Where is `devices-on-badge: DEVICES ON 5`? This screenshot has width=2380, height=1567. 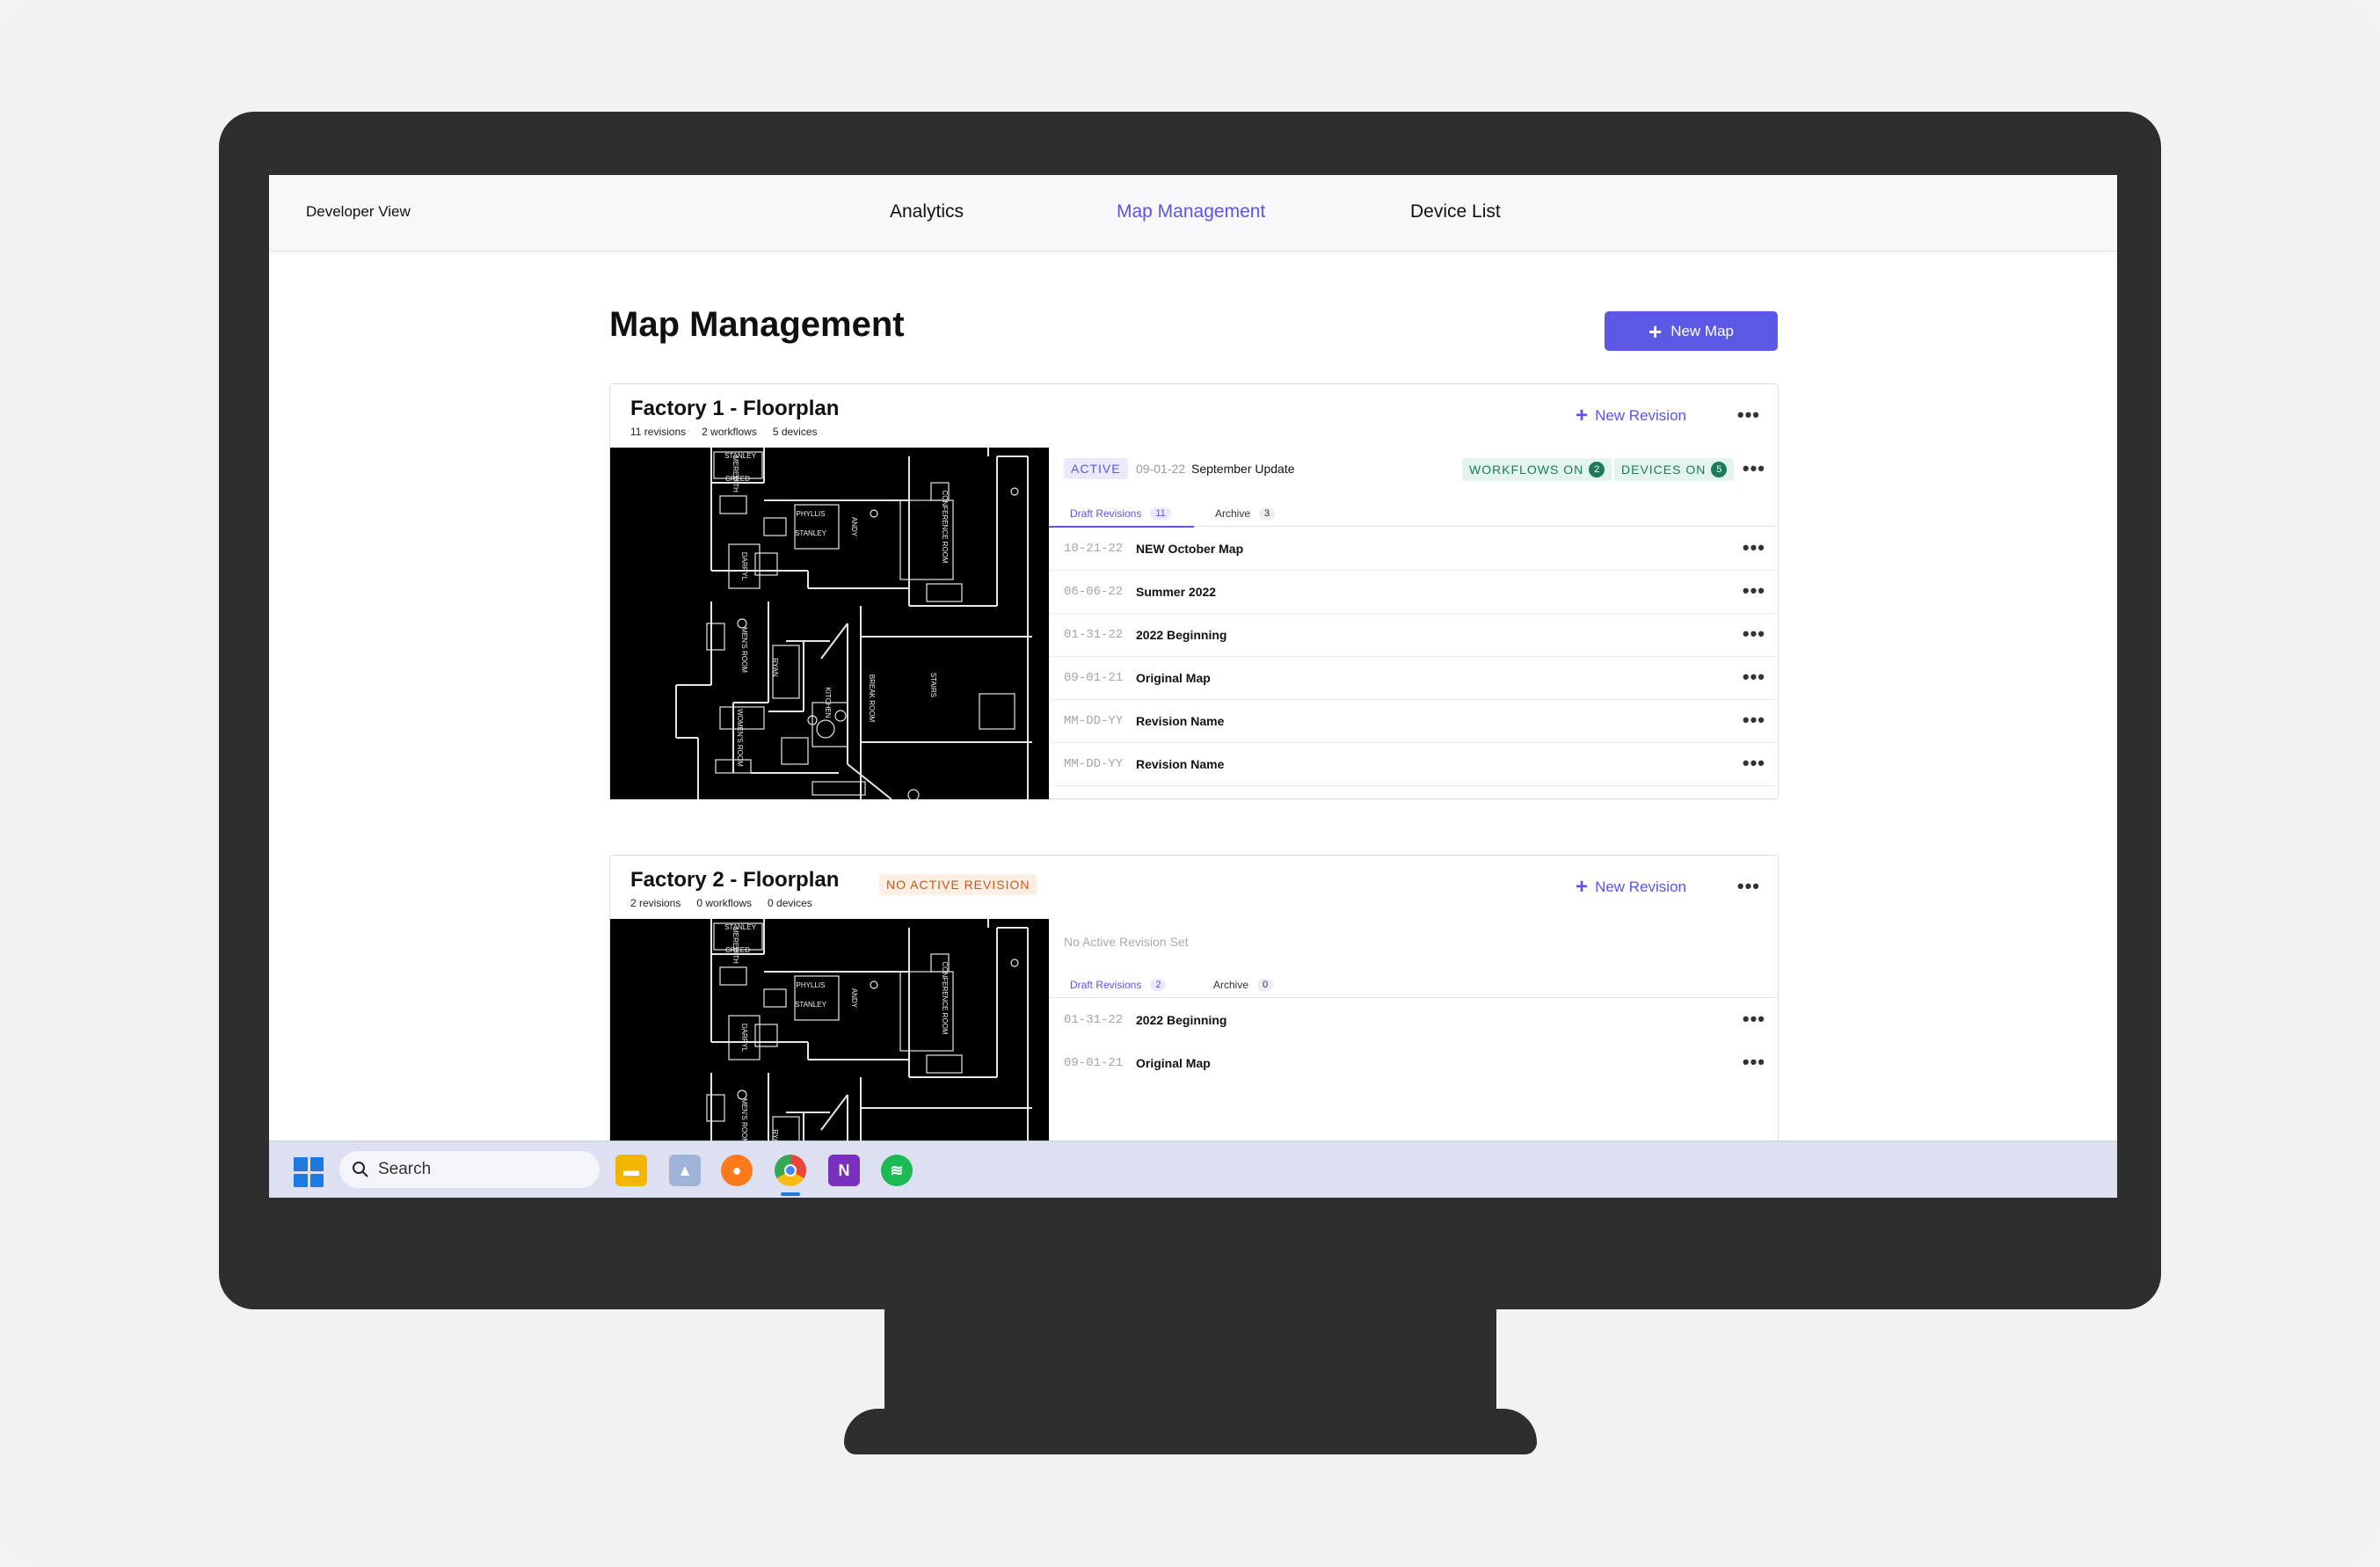 devices-on-badge: DEVICES ON 5 is located at coordinates (1674, 470).